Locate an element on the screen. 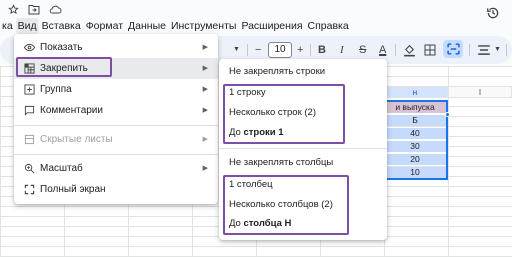 This screenshot has width=512, height=257. hidden-sheets-icon is located at coordinates (29, 139).